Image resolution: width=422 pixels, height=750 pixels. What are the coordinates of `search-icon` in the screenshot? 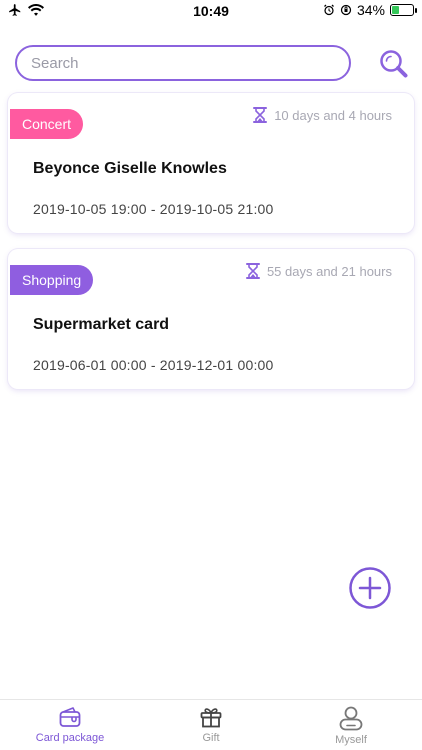 It's located at (394, 64).